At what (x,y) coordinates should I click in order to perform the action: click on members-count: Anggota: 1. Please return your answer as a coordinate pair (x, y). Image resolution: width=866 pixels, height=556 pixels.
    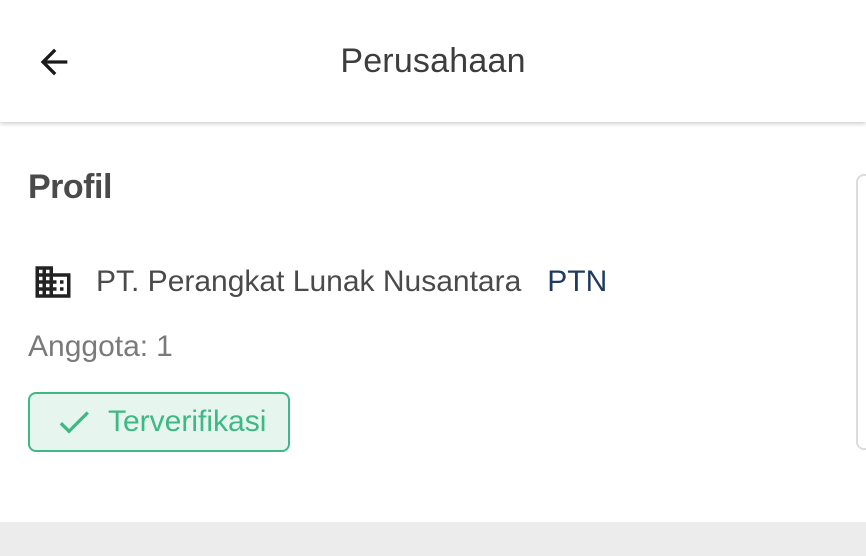
    Looking at the image, I should click on (100, 347).